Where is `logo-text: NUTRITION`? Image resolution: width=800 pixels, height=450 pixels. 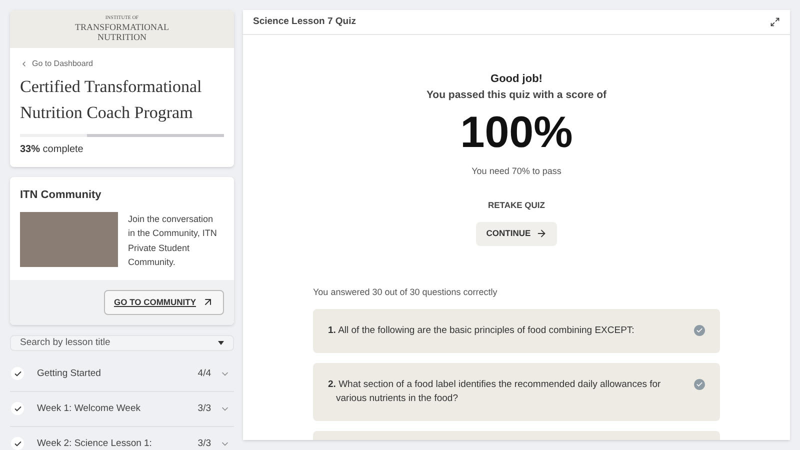
logo-text: NUTRITION is located at coordinates (122, 37).